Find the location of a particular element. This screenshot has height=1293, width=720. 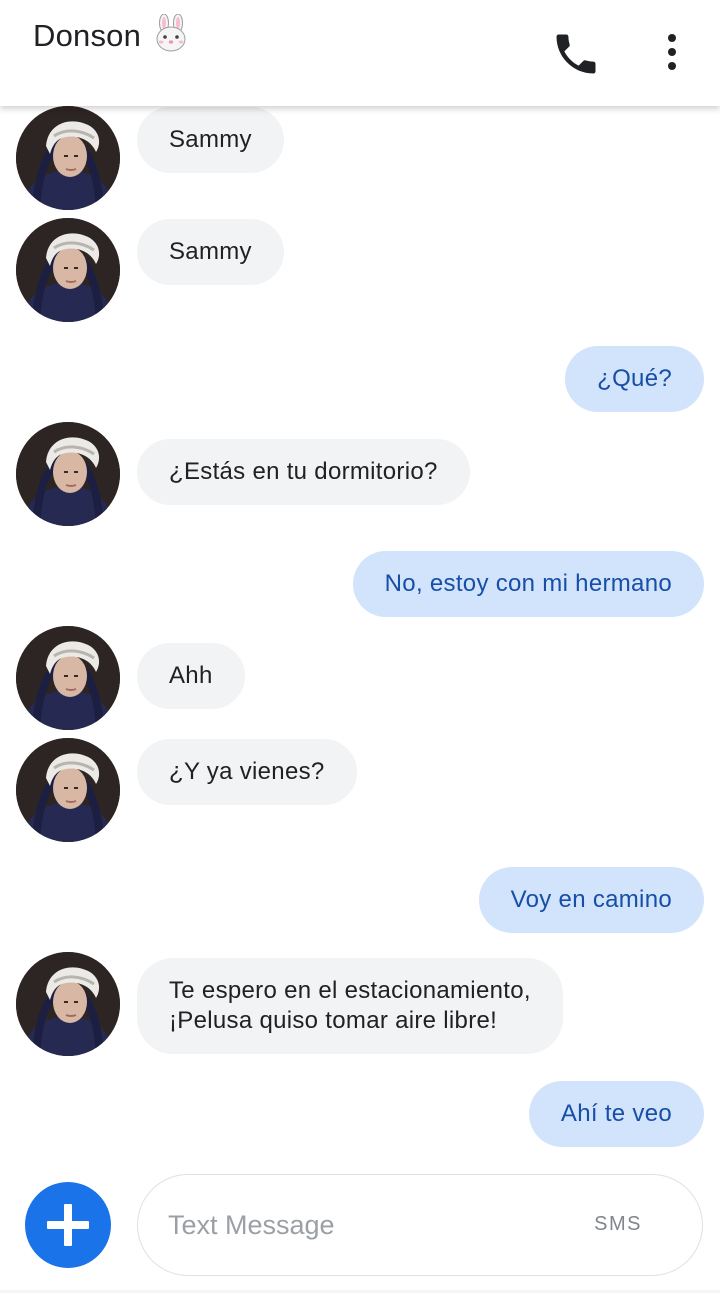

incoming-message-bubble: ¿Y ya vienes? is located at coordinates (247, 772).